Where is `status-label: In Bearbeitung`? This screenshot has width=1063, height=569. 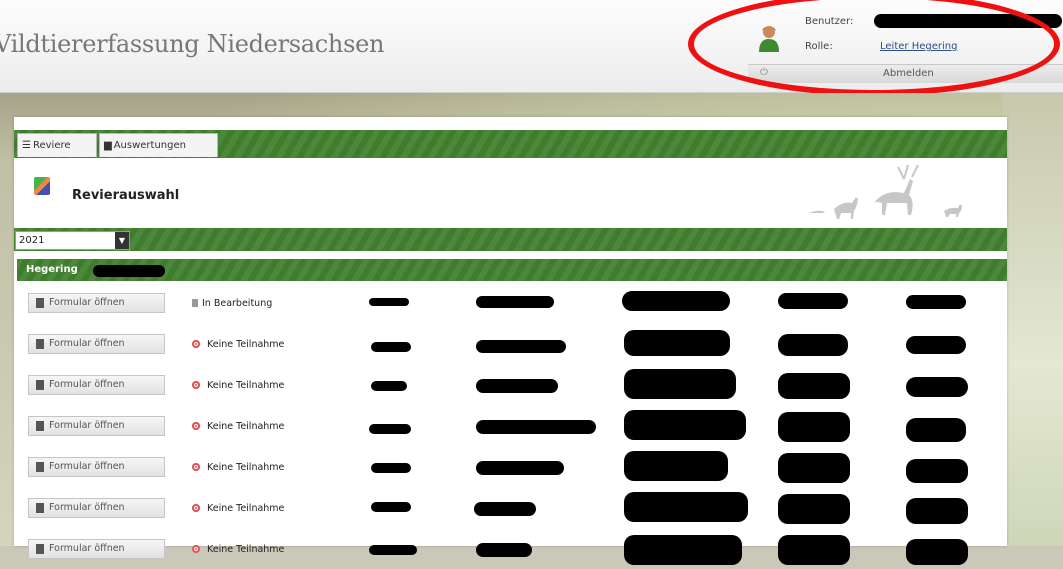
status-label: In Bearbeitung is located at coordinates (237, 303).